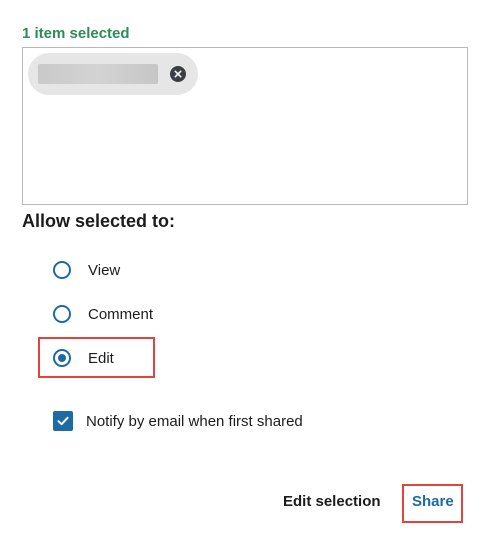 The height and width of the screenshot is (536, 493). I want to click on notify-label: Notify by email when first shared, so click(194, 421).